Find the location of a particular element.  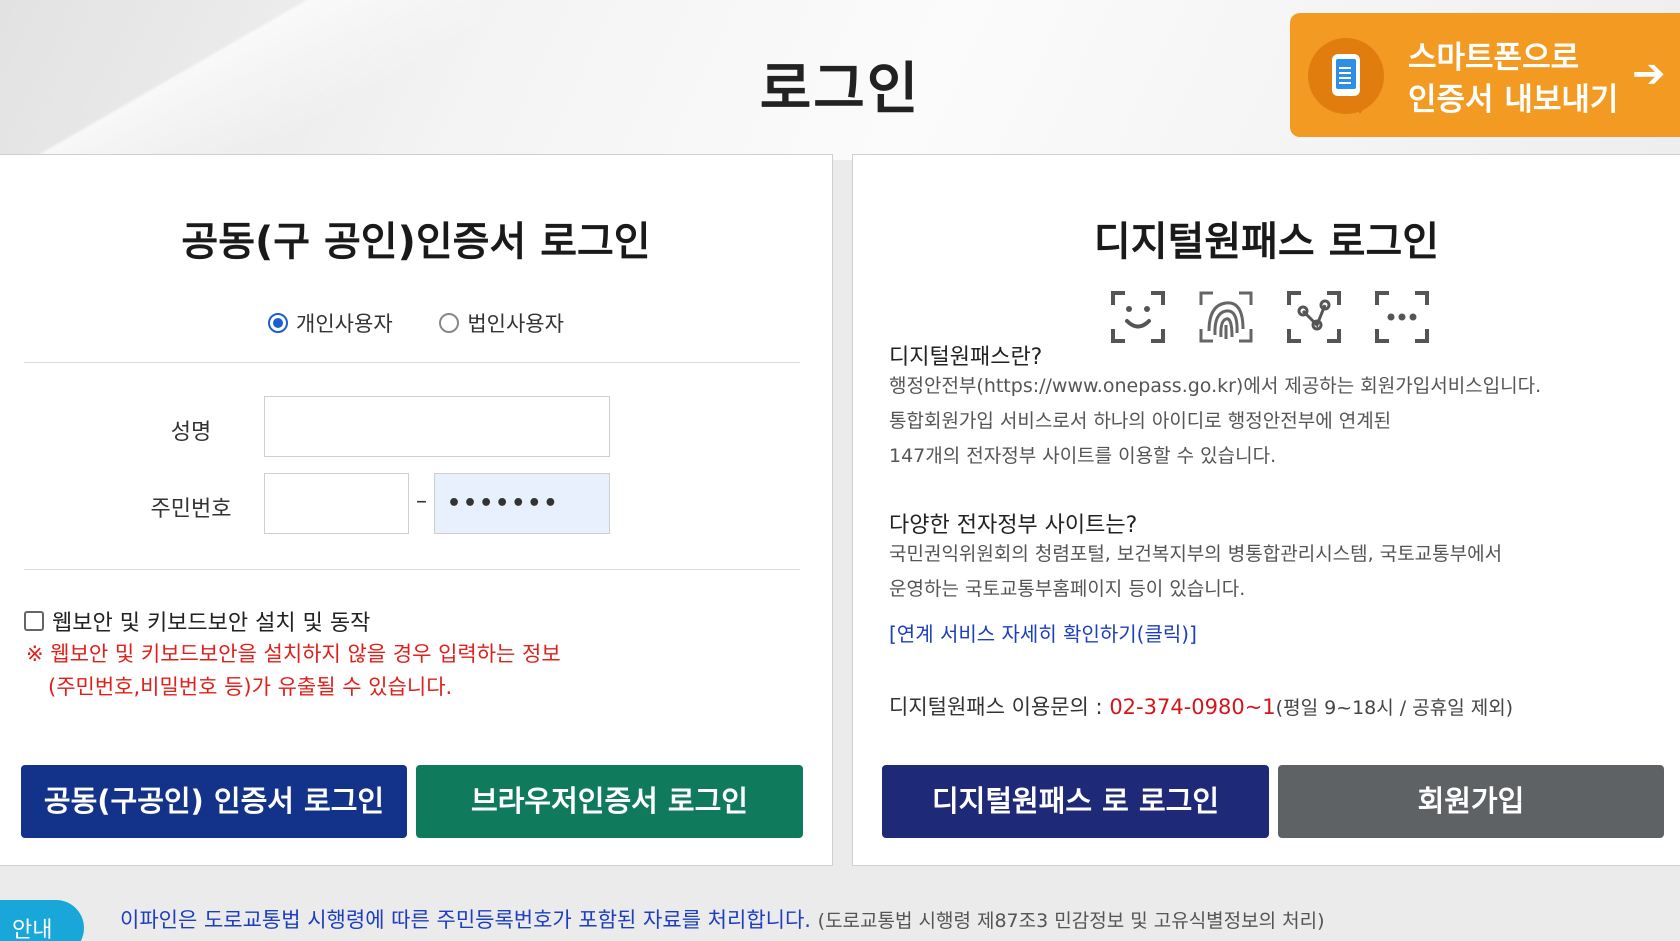

export-cert-to-smartphone-button: 스마트폰으로 인증서 내보내기 ➔ is located at coordinates (1485, 75).